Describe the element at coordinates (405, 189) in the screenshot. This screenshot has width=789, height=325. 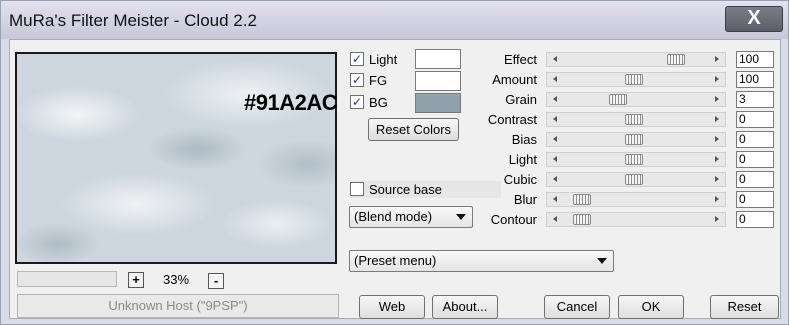
I see `source-base-label: Source base` at that location.